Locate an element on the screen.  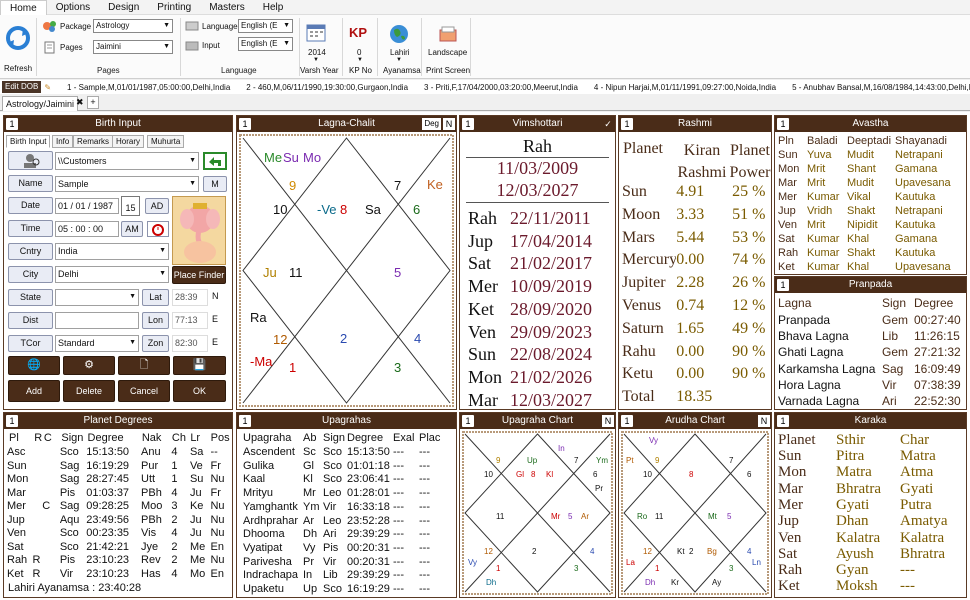
subtab-horary: Horary is located at coordinates (128, 141).